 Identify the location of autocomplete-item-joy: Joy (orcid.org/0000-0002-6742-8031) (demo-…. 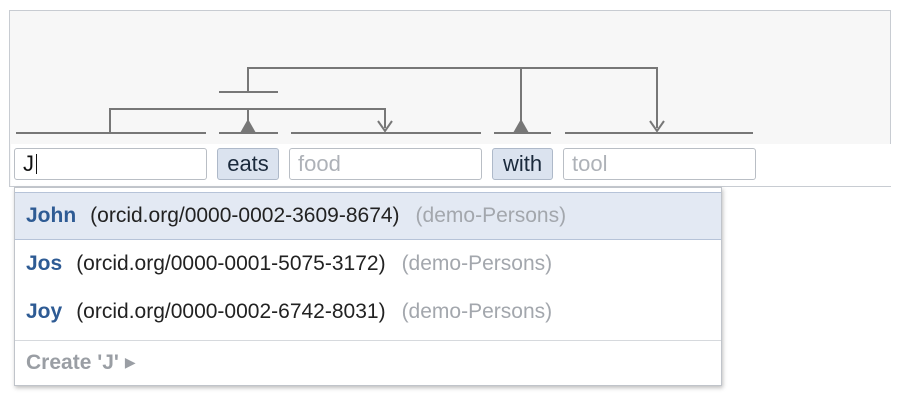
(368, 312).